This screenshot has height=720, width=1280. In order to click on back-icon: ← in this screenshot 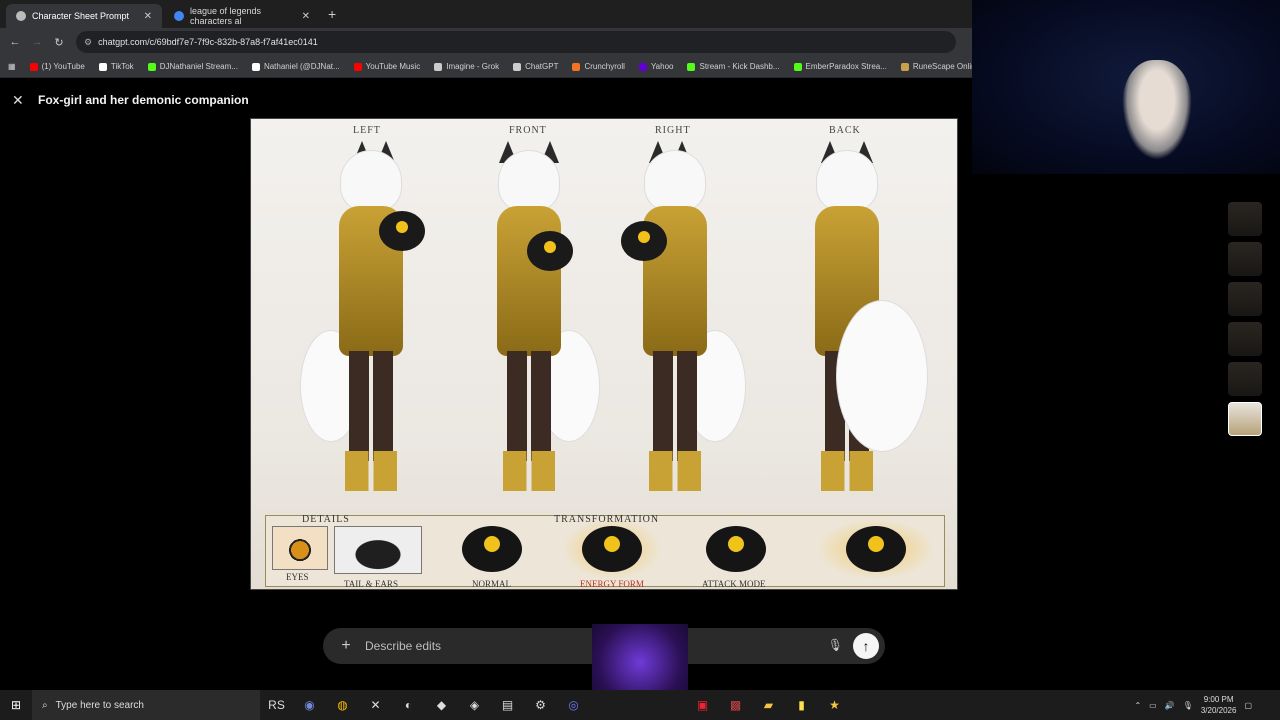, I will do `click(15, 42)`.